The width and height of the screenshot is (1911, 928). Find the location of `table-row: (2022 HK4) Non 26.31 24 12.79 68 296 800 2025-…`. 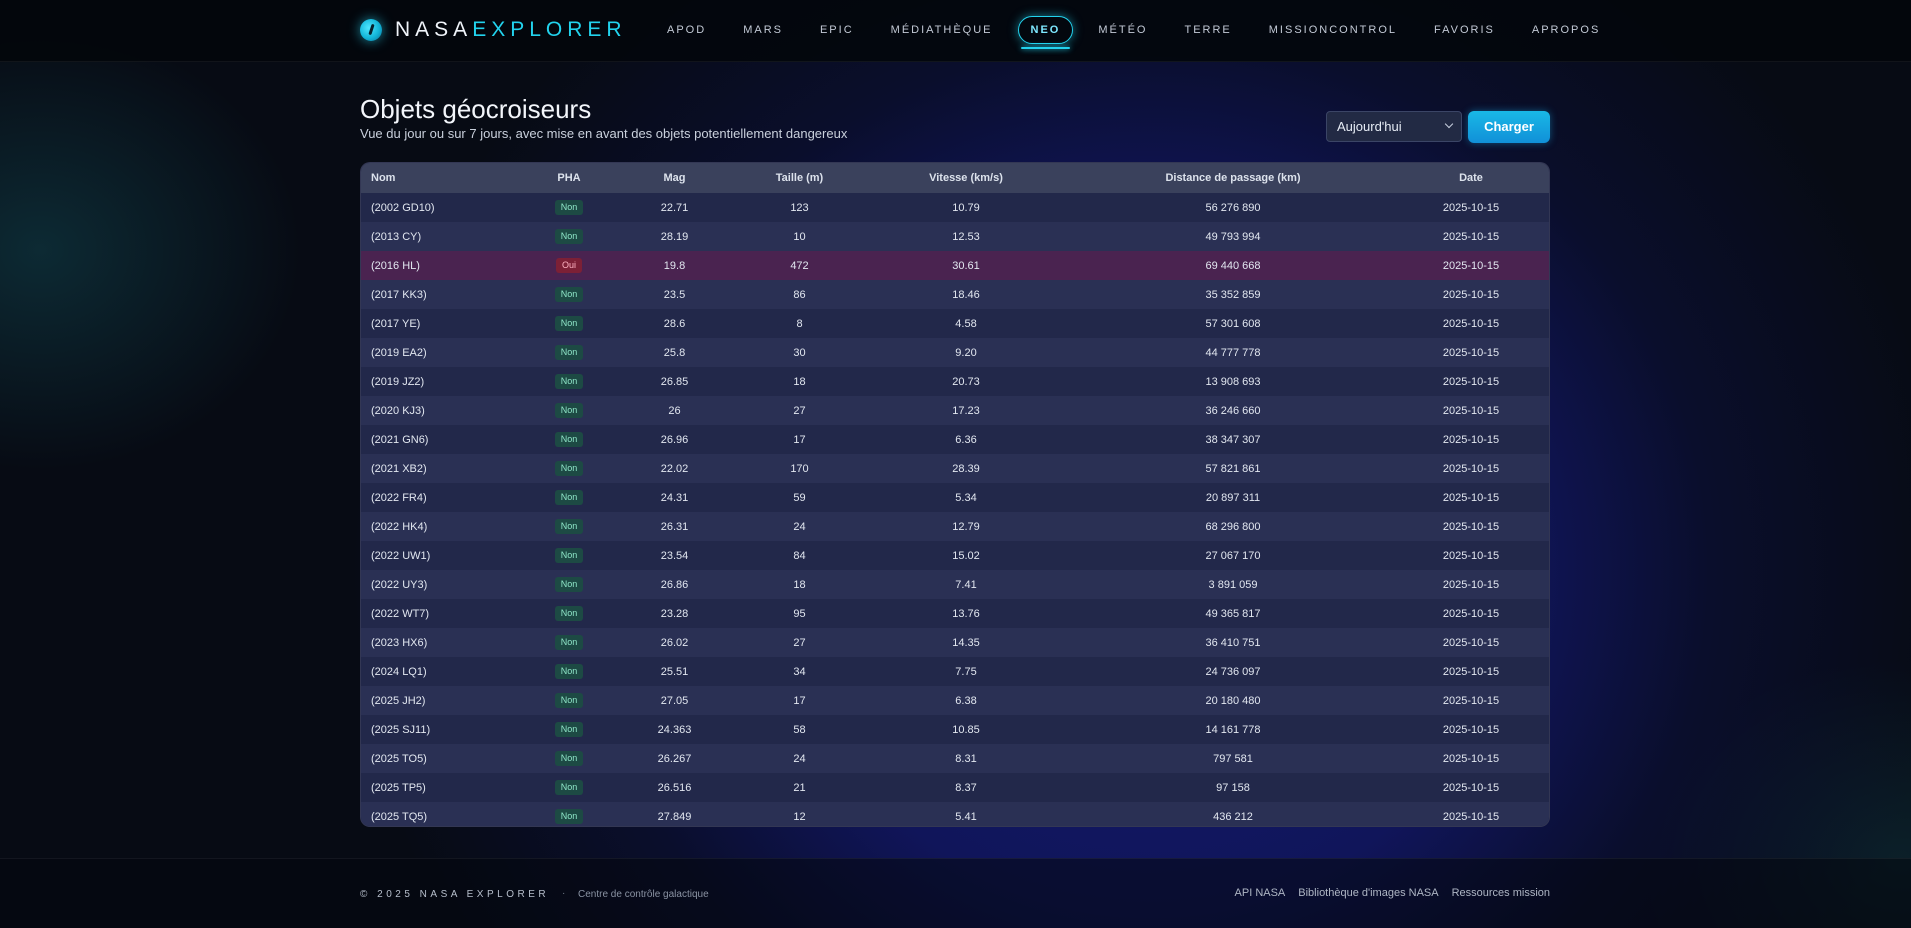

table-row: (2022 HK4) Non 26.31 24 12.79 68 296 800 2025-… is located at coordinates (955, 526).